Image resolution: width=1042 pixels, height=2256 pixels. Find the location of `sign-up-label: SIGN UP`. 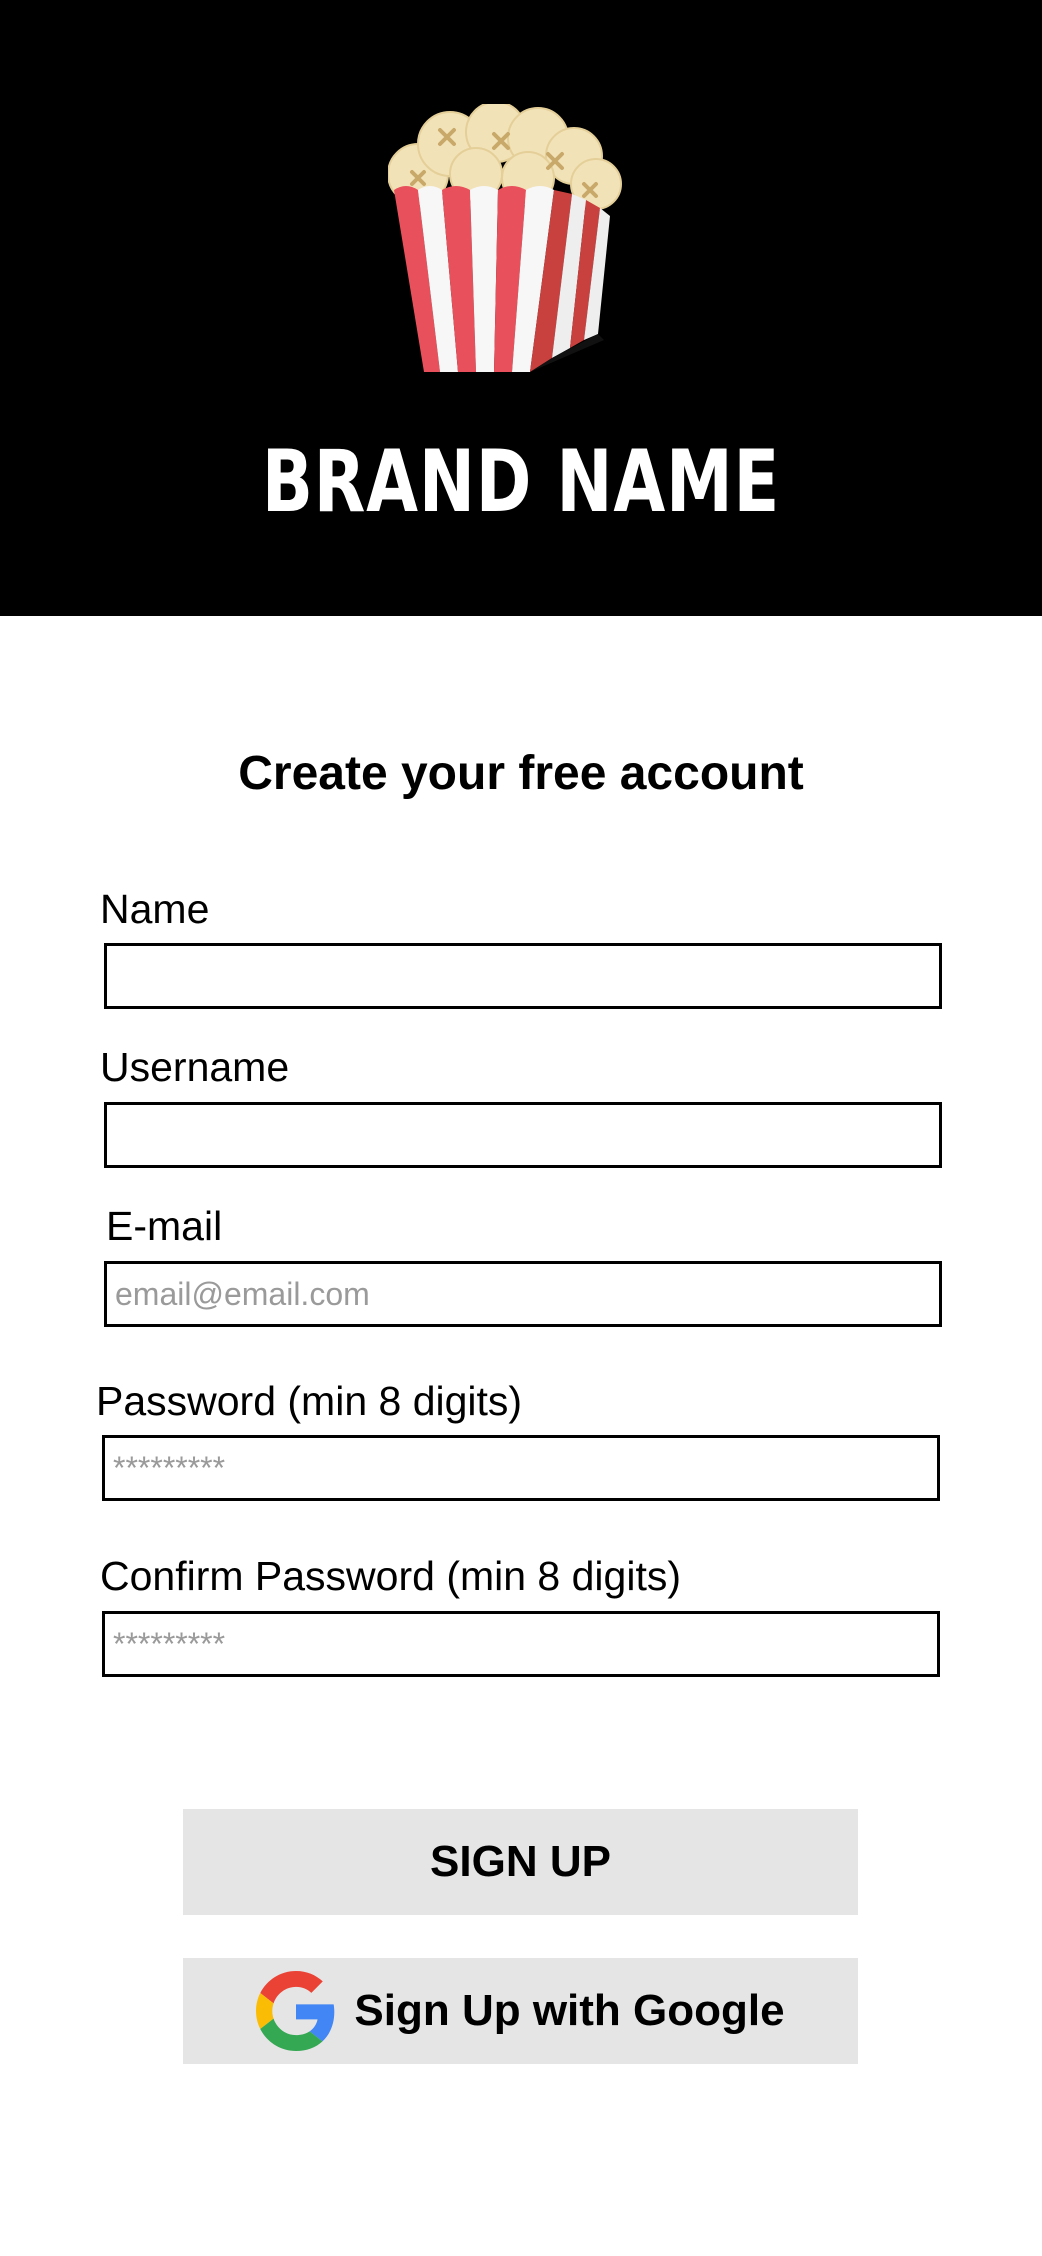

sign-up-label: SIGN UP is located at coordinates (520, 1861).